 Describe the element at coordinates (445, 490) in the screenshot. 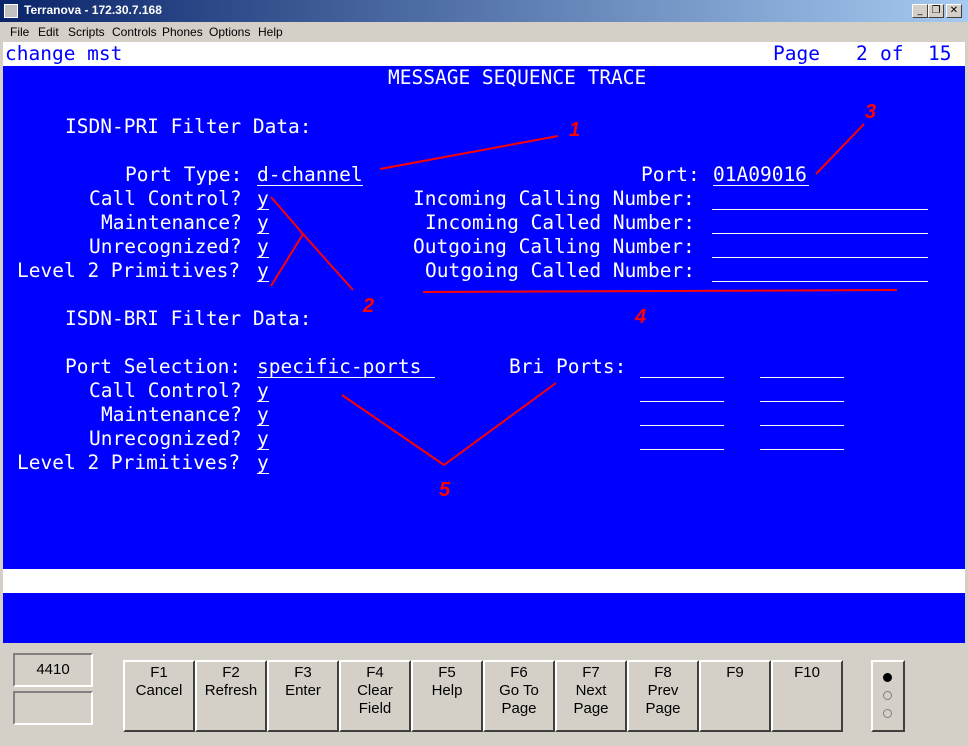

I see `annotation-5: 5` at that location.